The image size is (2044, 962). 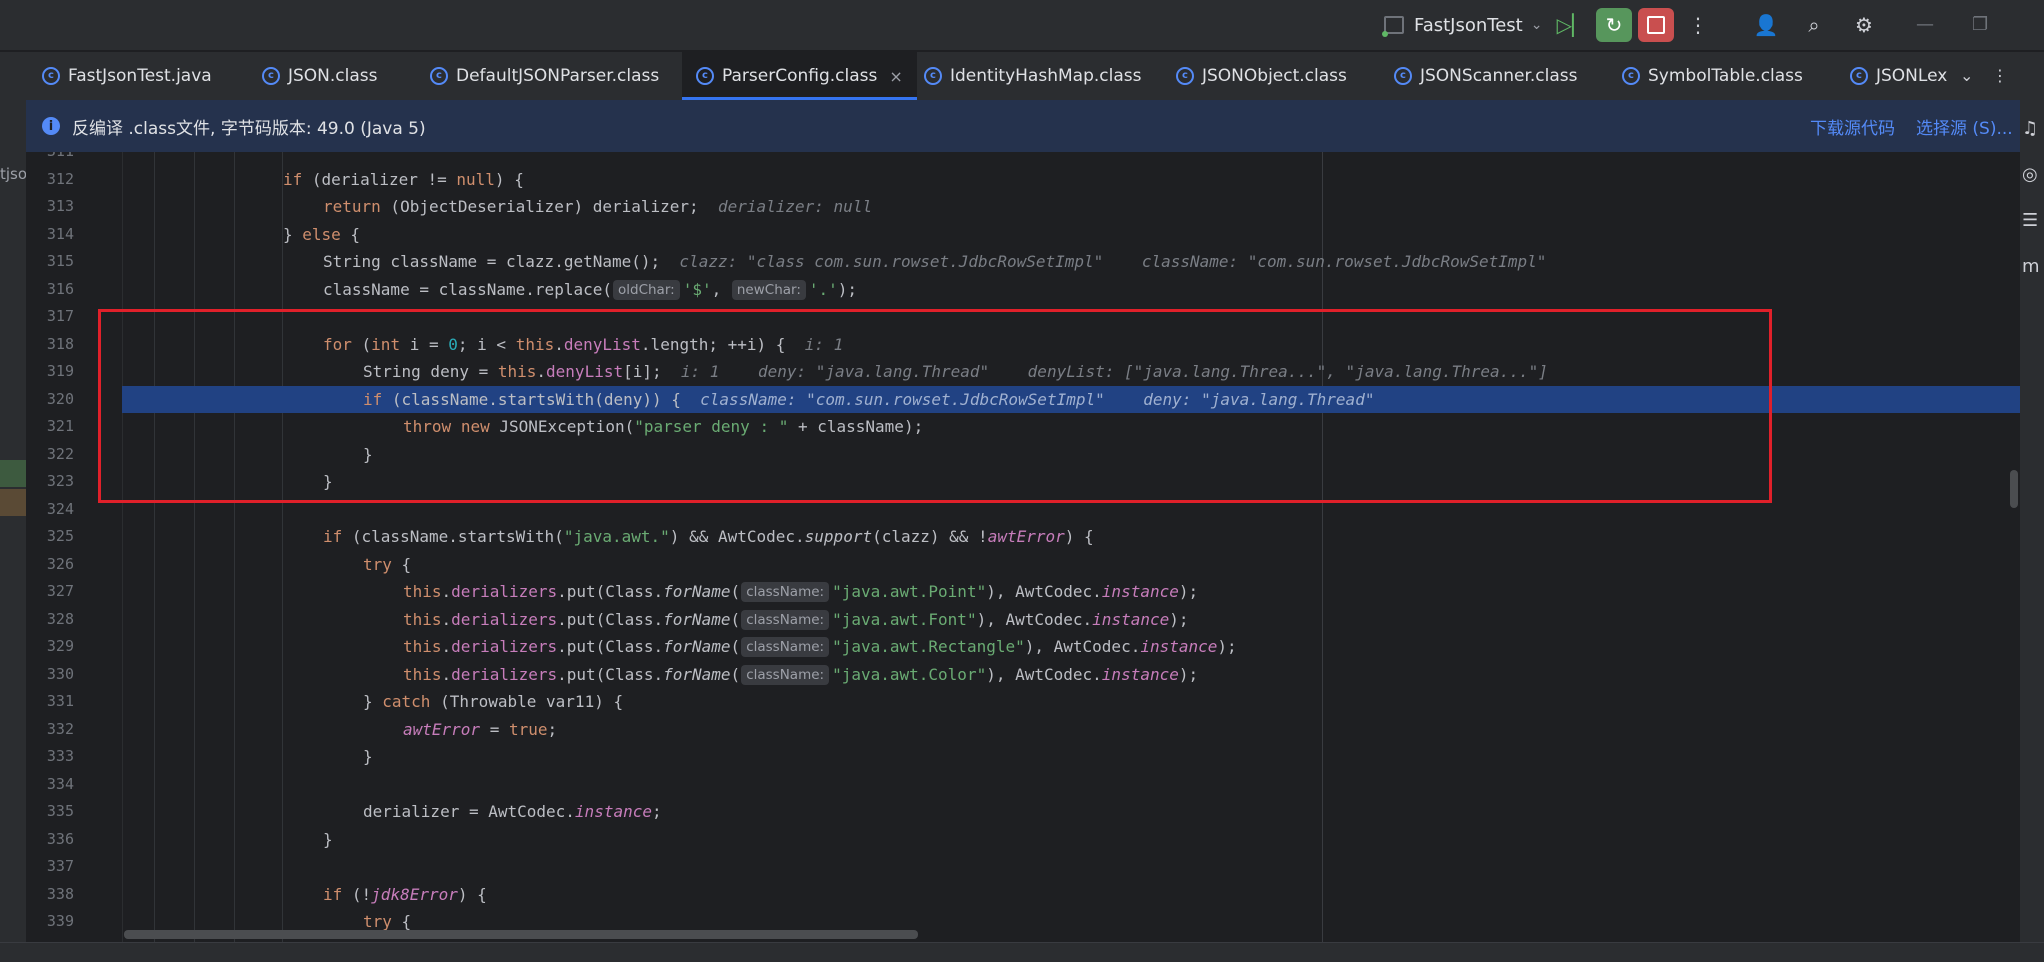 What do you see at coordinates (60, 728) in the screenshot?
I see `line-number: 332` at bounding box center [60, 728].